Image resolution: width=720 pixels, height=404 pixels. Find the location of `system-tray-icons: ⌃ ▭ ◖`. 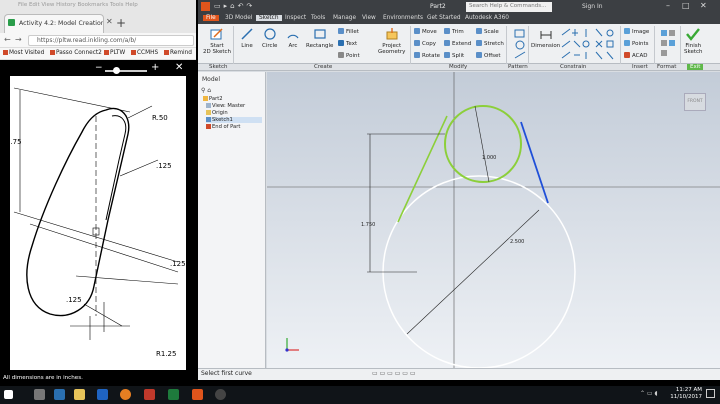

system-tray-icons: ⌃ ▭ ◖ is located at coordinates (649, 393).